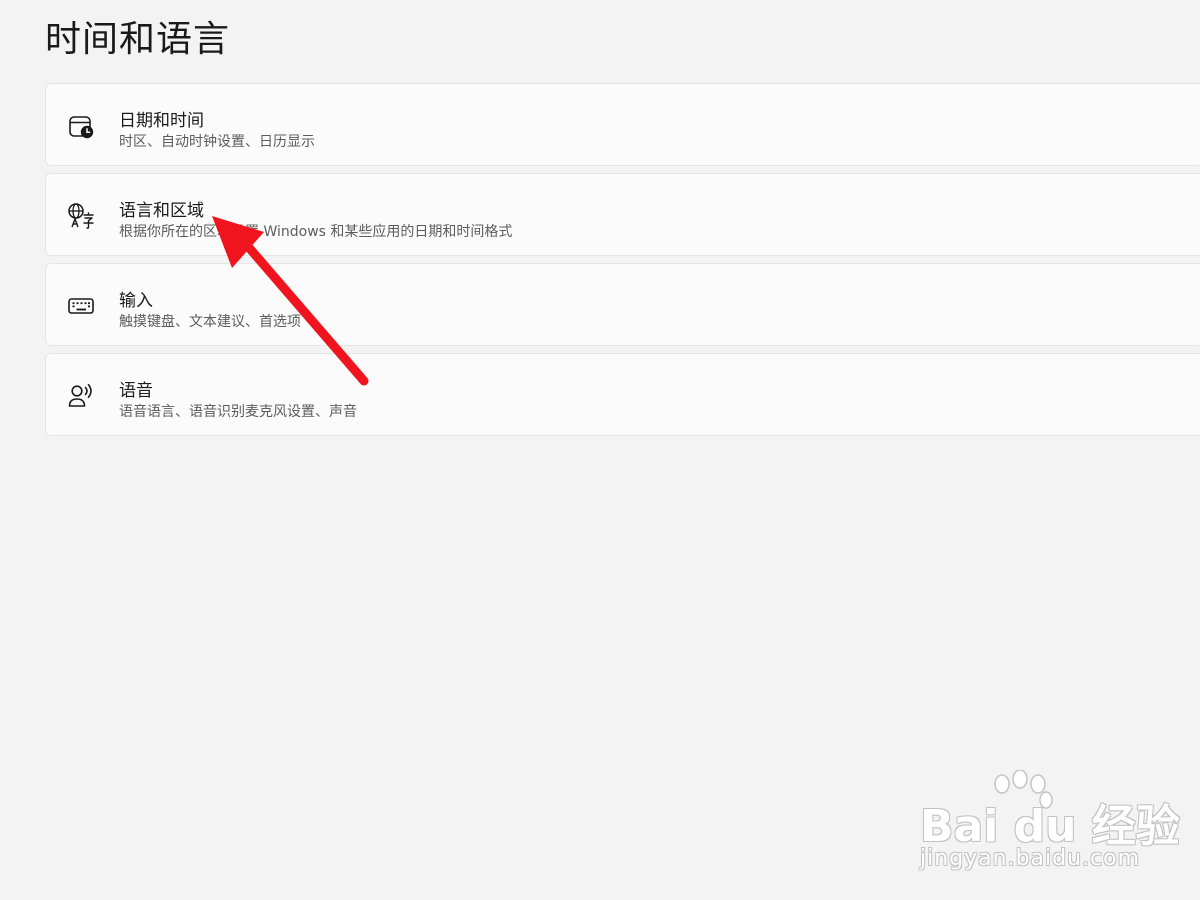 The width and height of the screenshot is (1200, 900). Describe the element at coordinates (161, 211) in the screenshot. I see `settings-item-title: 语言和区域` at that location.